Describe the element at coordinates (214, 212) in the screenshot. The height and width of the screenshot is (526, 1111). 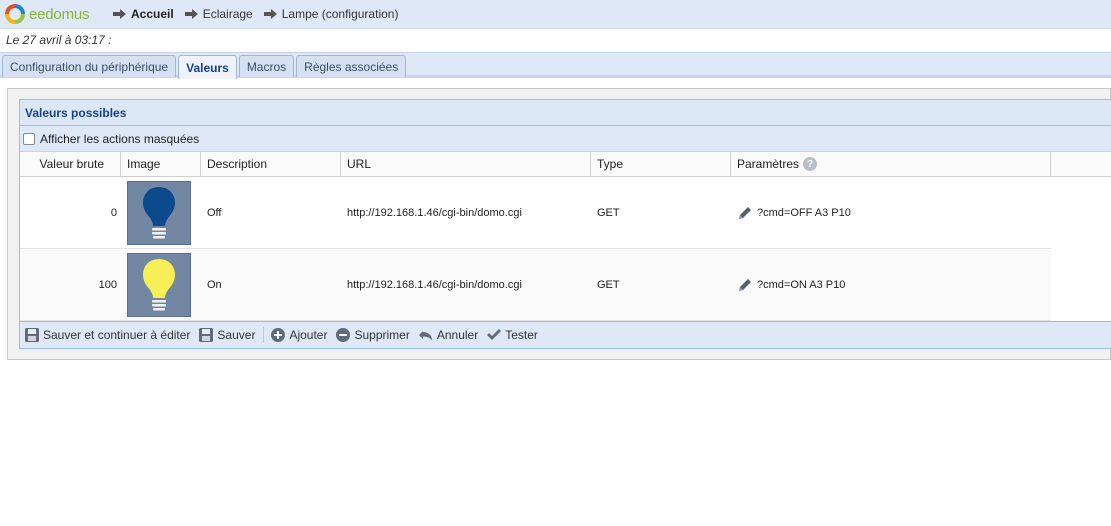
I see `description-cell: Off` at that location.